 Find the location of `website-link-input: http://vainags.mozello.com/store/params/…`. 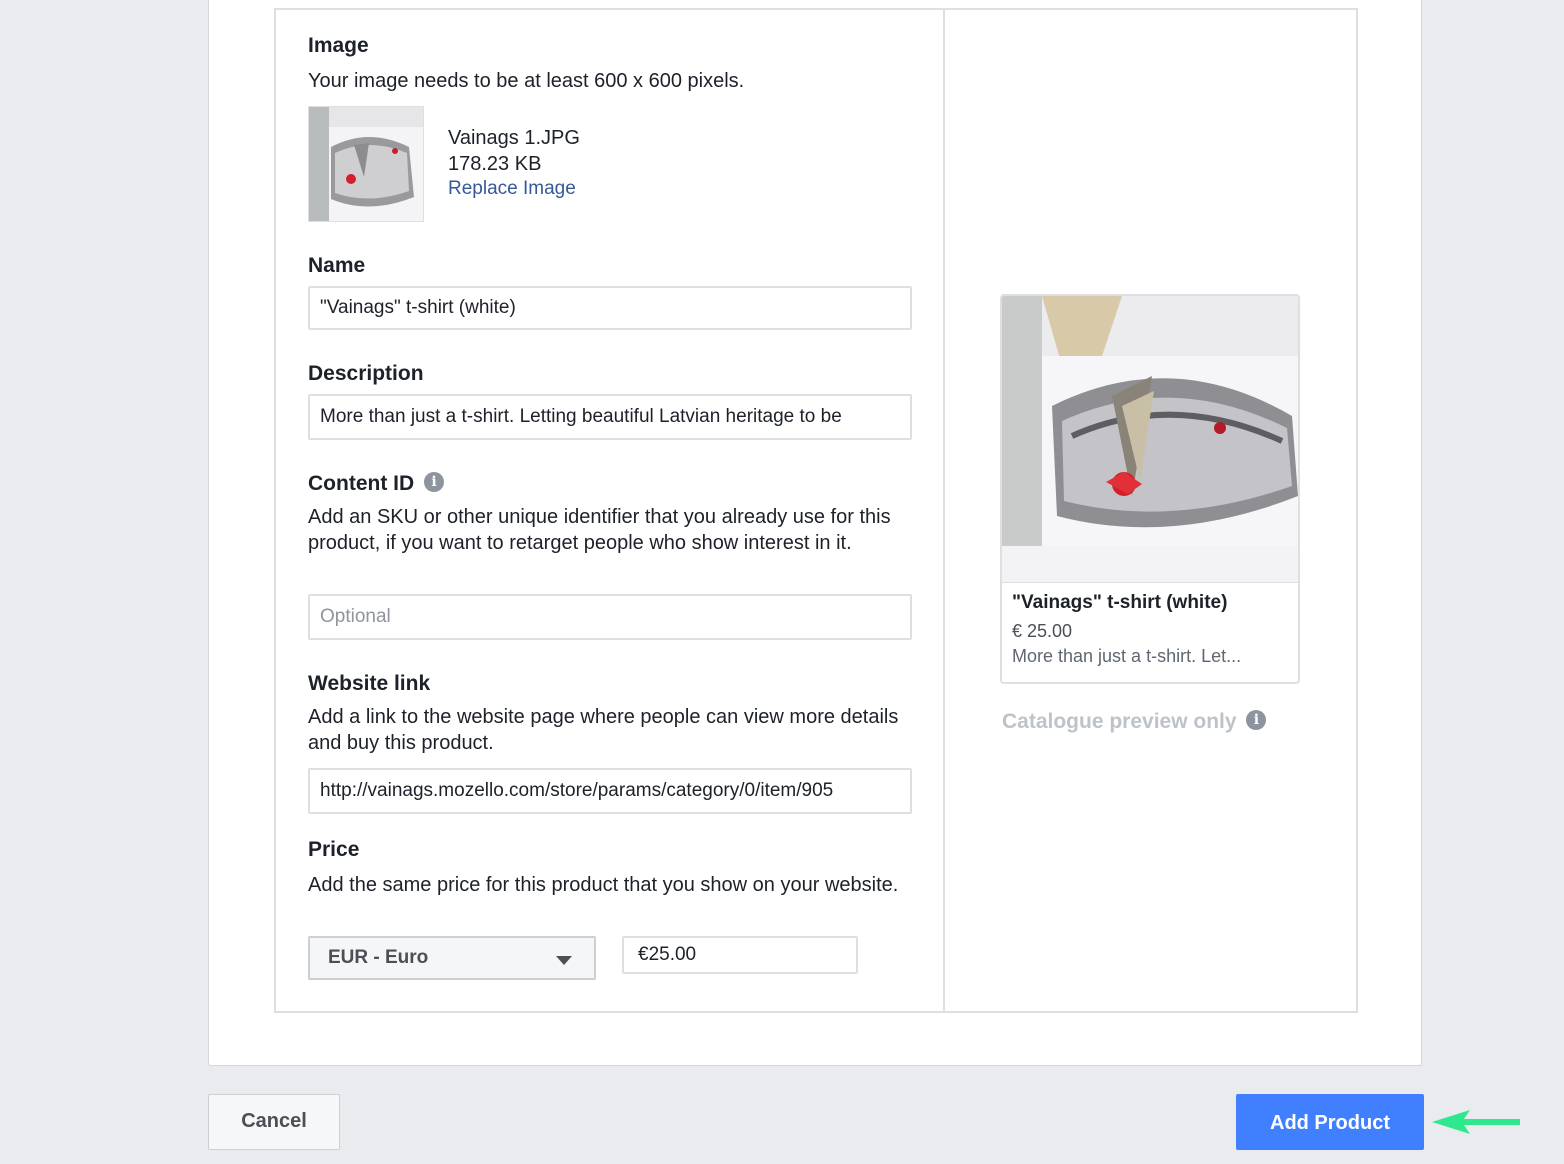

website-link-input: http://vainags.mozello.com/store/params/… is located at coordinates (610, 791).